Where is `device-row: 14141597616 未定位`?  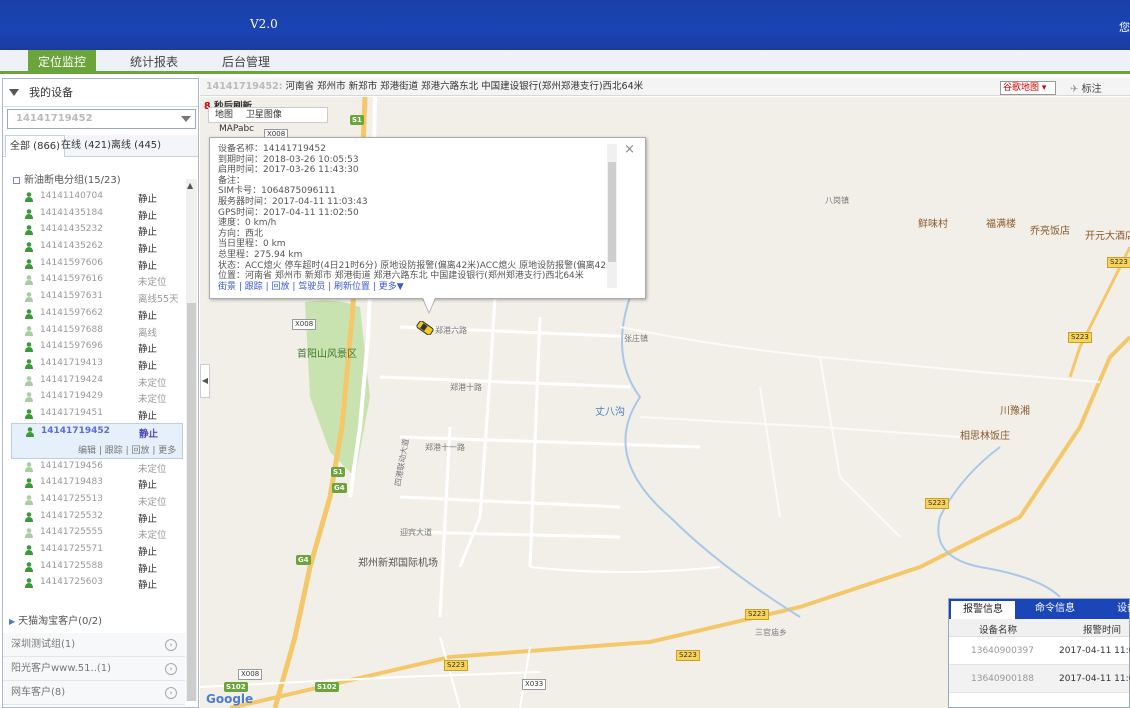 device-row: 14141597616 未定位 is located at coordinates (94, 280).